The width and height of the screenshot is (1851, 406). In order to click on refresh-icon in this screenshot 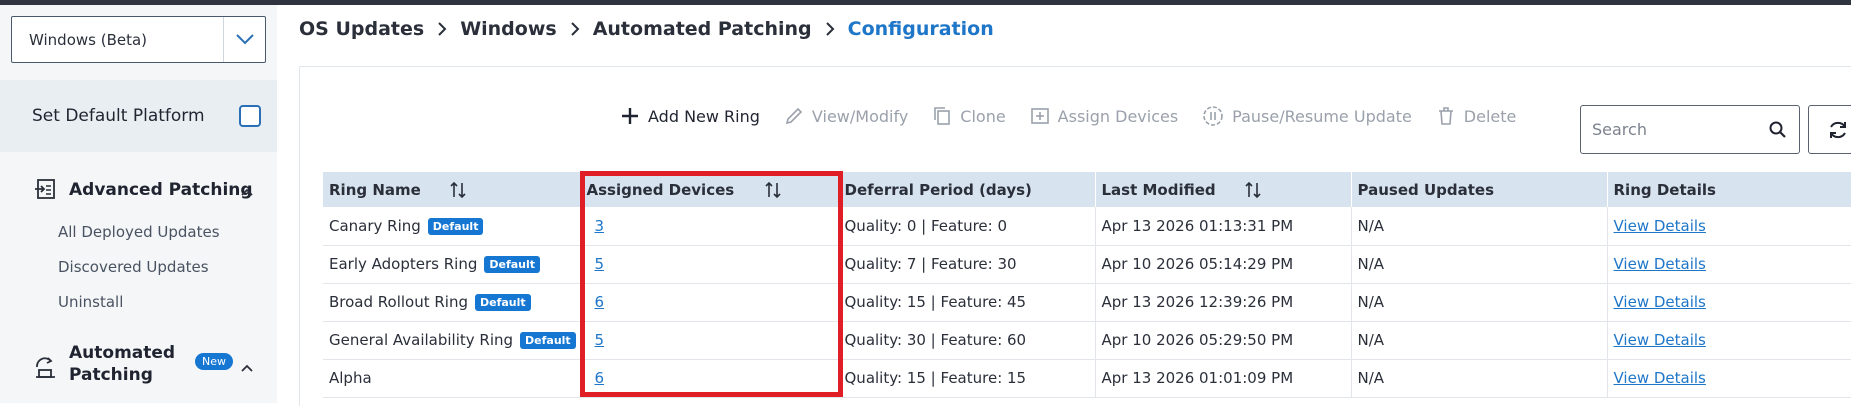, I will do `click(1838, 129)`.